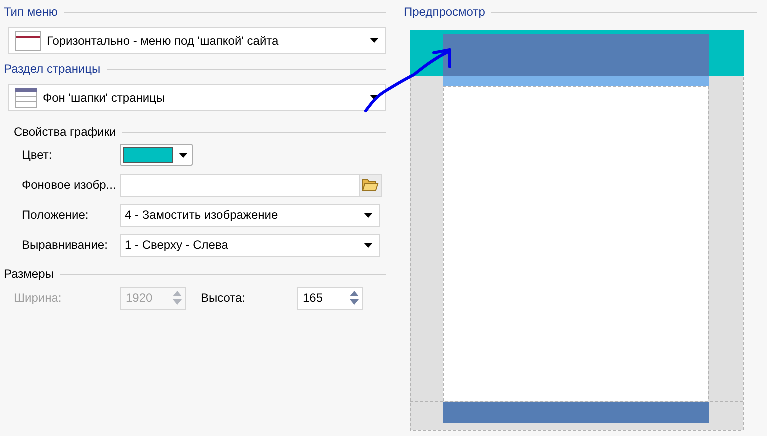  What do you see at coordinates (197, 40) in the screenshot?
I see `menu-type-dropdown: Горизонтально - меню под 'шапкой' сайта` at bounding box center [197, 40].